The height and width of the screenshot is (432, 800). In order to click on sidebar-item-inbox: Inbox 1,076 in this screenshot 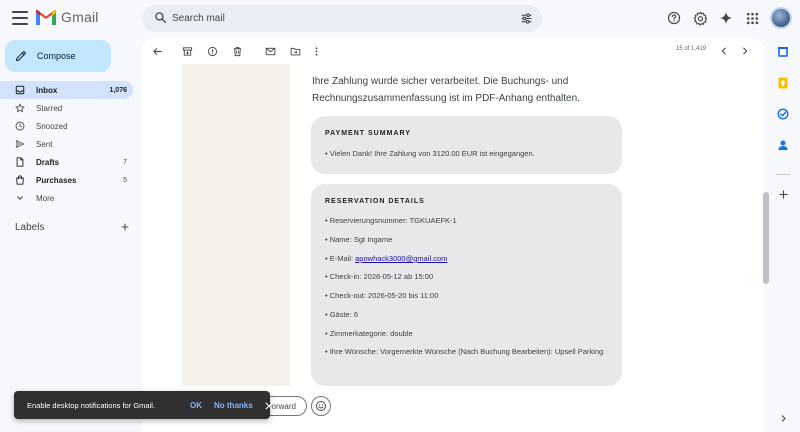, I will do `click(66, 90)`.